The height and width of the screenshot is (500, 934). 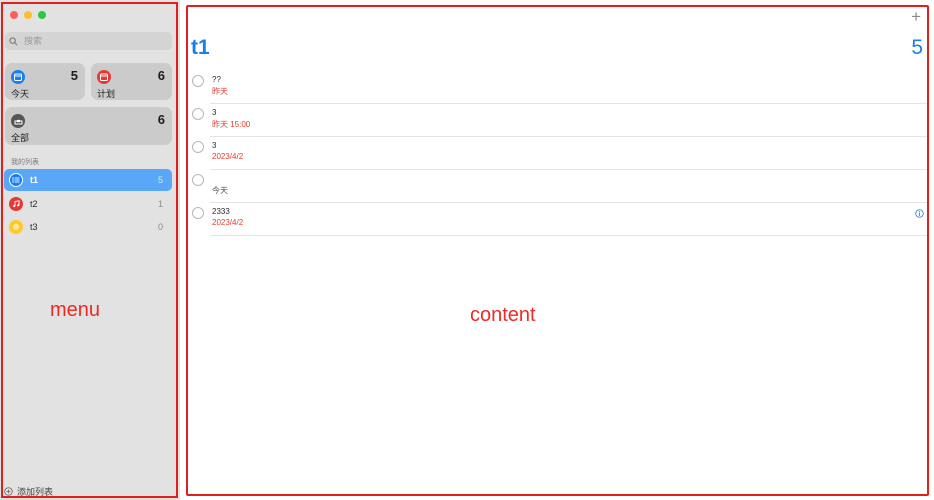 I want to click on divider, so click(x=568, y=235).